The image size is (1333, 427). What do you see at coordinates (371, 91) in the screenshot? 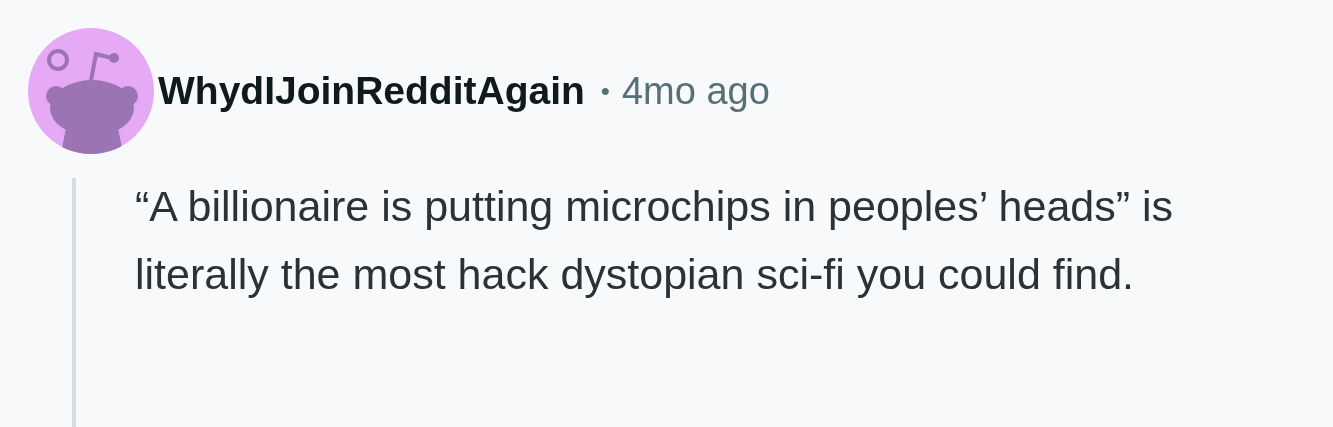
I see `username: WhydIJoinRedditAgain` at bounding box center [371, 91].